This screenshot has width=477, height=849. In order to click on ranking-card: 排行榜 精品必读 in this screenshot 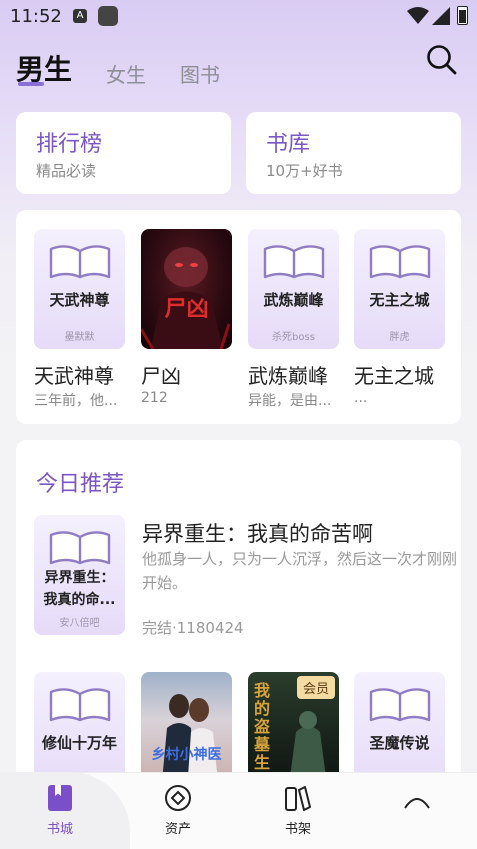, I will do `click(123, 153)`.